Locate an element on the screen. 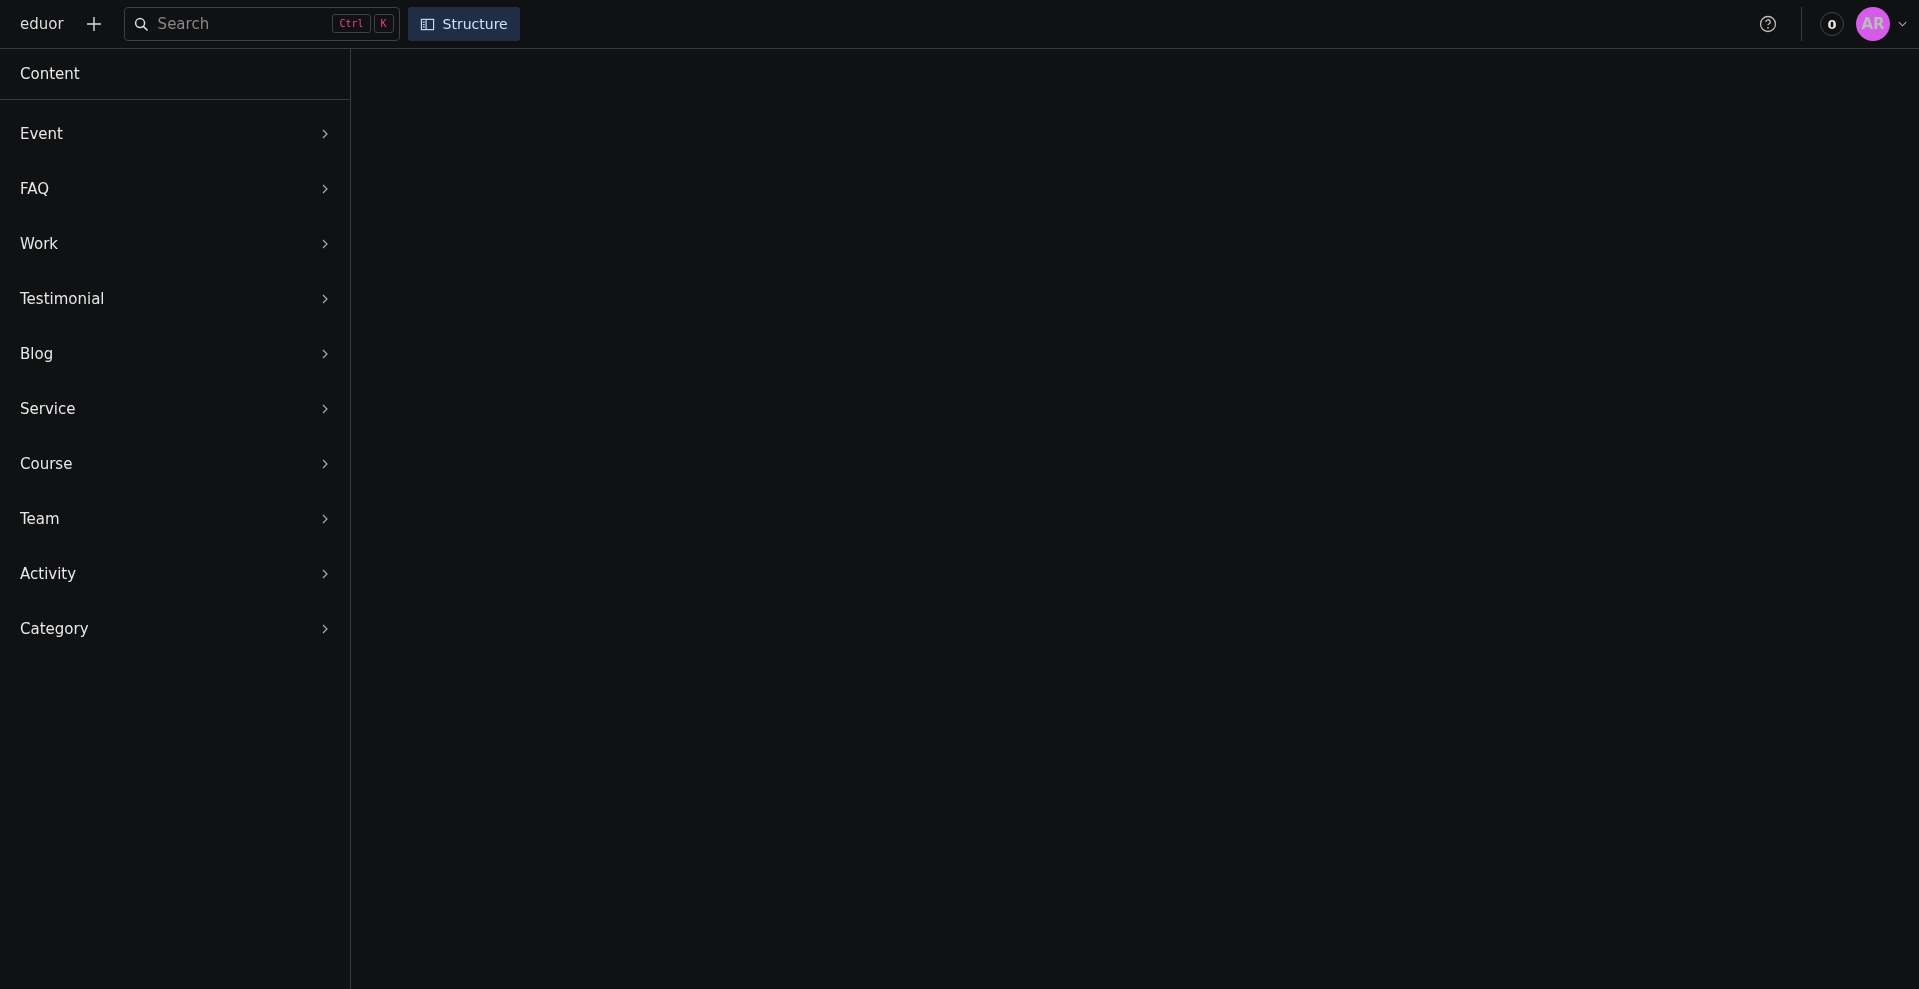 The height and width of the screenshot is (989, 1919). sidebar-item: Team is located at coordinates (175, 518).